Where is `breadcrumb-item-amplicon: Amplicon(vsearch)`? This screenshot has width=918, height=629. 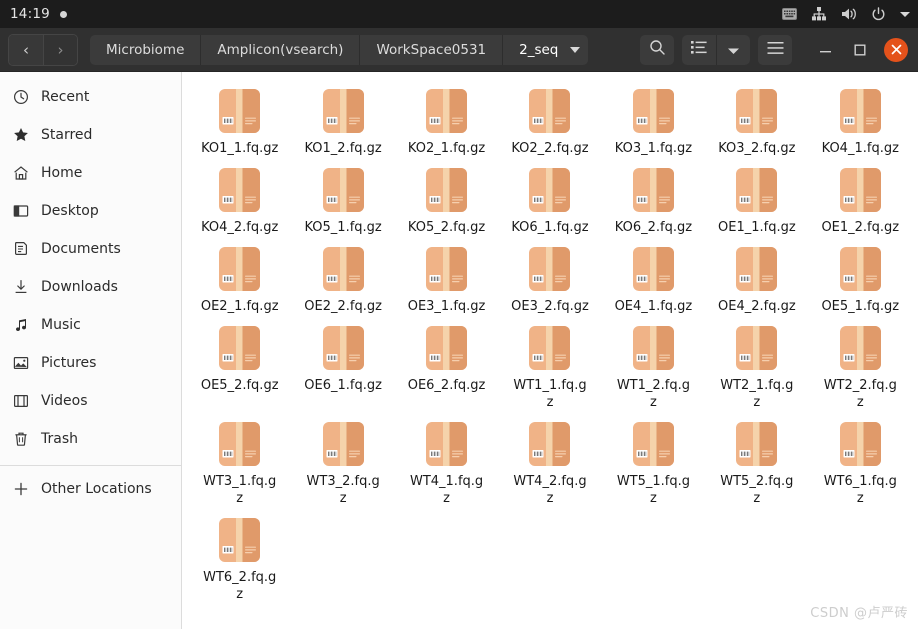 breadcrumb-item-amplicon: Amplicon(vsearch) is located at coordinates (281, 49).